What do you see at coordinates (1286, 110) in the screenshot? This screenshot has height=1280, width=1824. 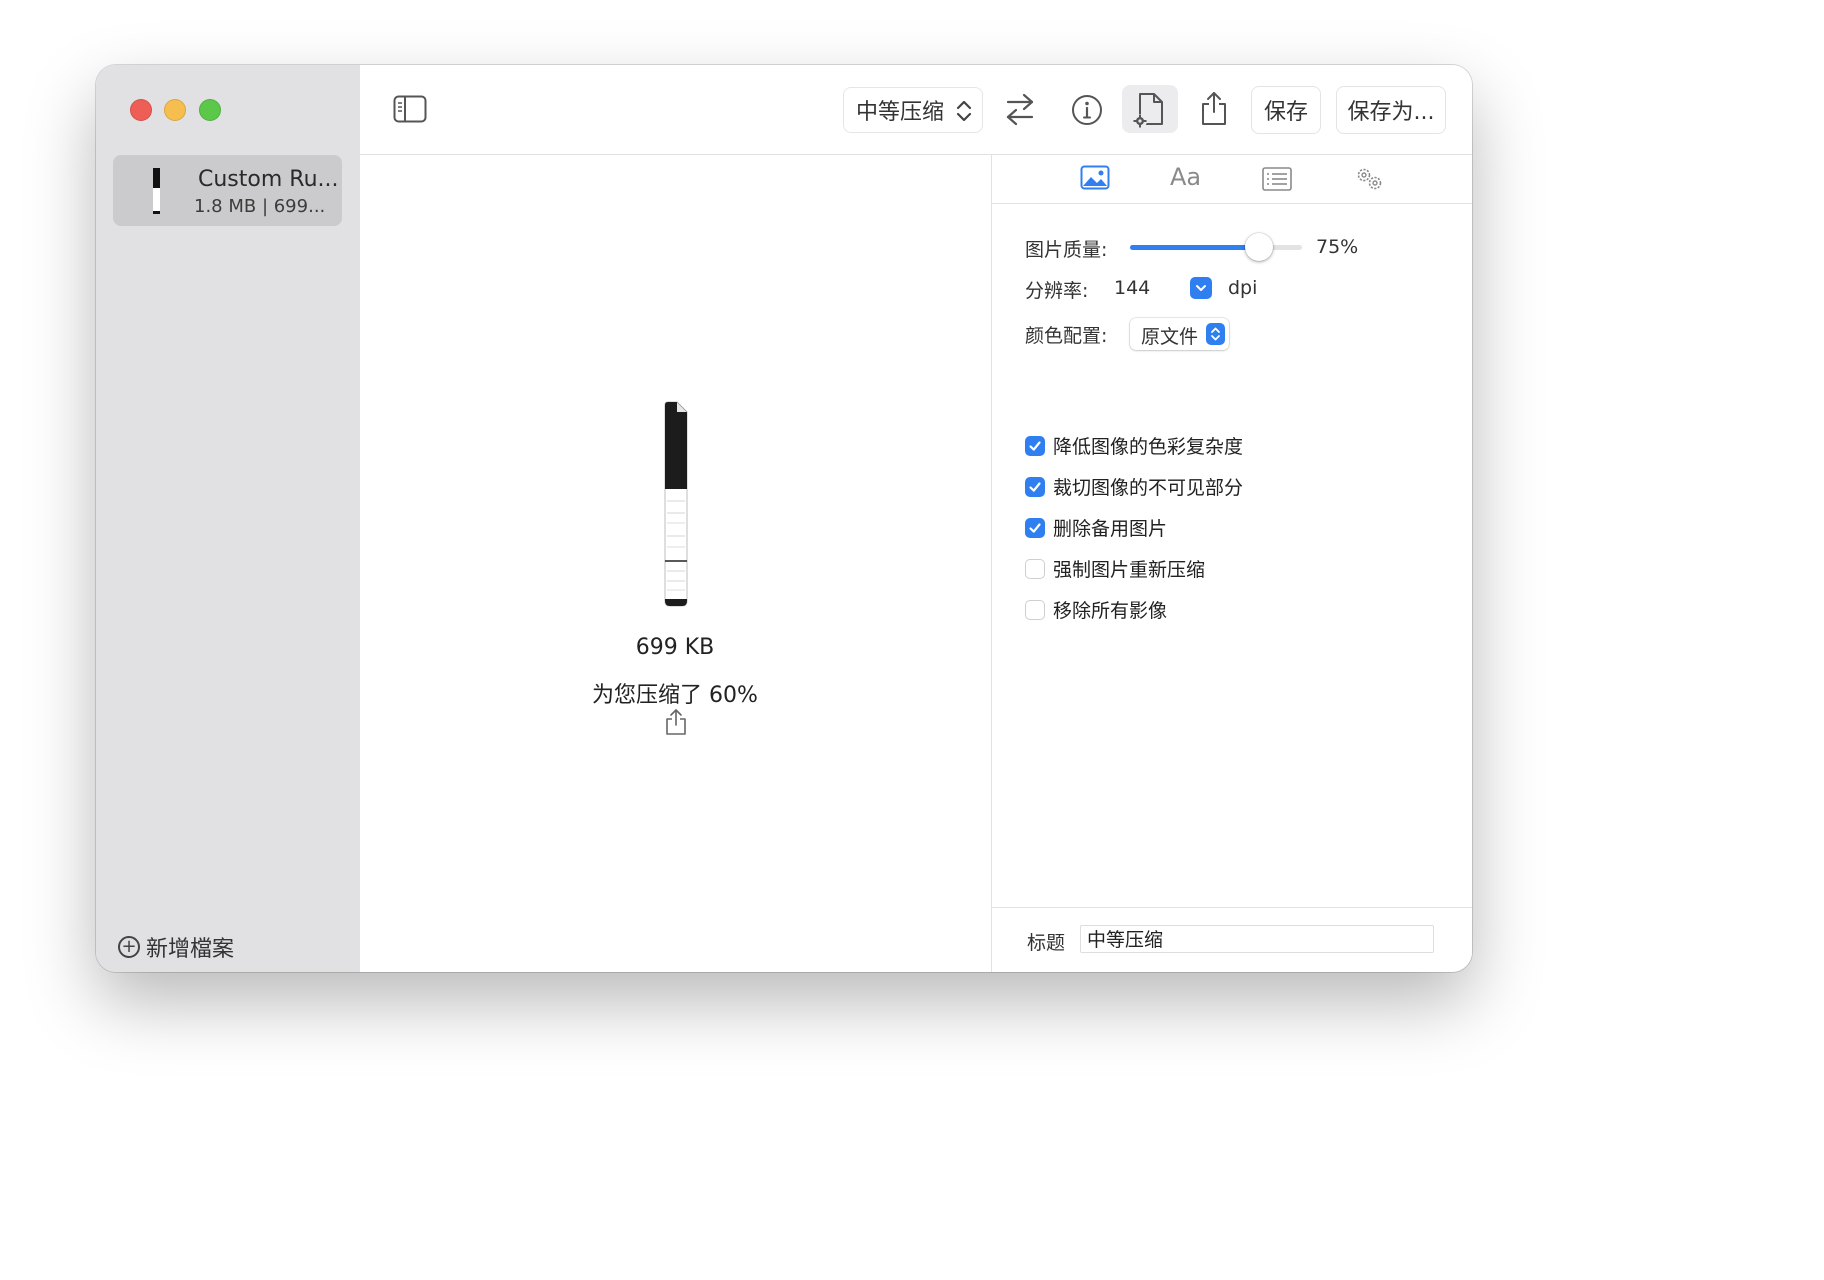 I see `save-button: 保存` at bounding box center [1286, 110].